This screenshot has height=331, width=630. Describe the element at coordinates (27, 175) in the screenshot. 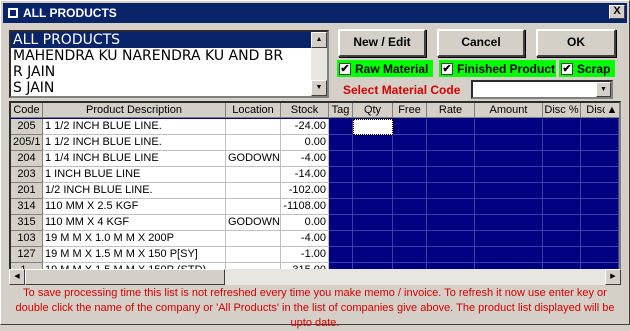

I see `cell-code: 203` at that location.